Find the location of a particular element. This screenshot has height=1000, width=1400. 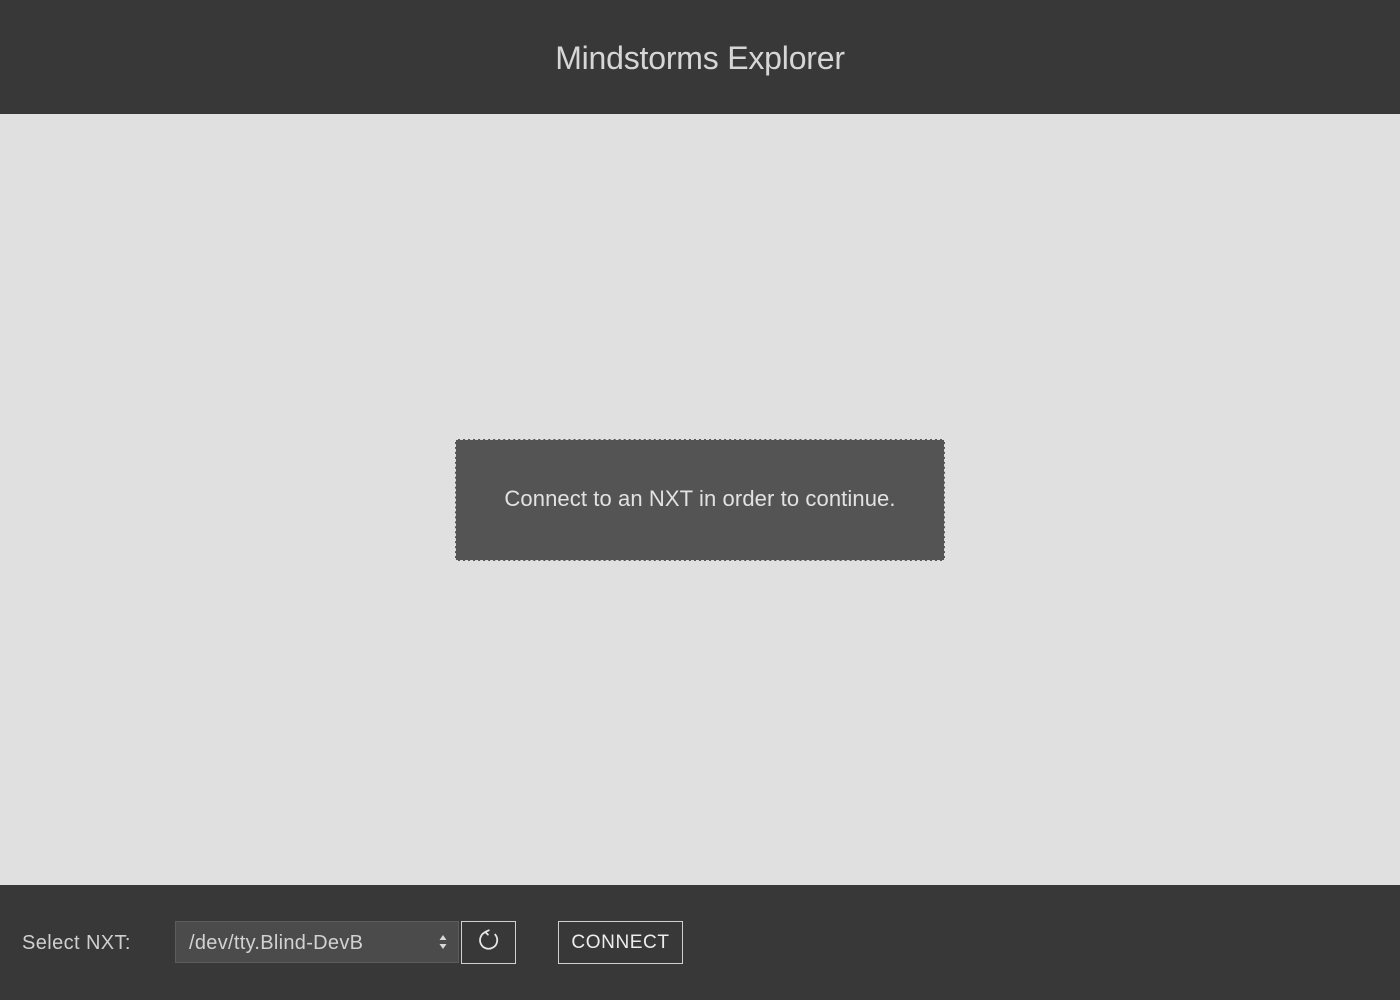

app-title: Mindstorms Explorer is located at coordinates (700, 57).